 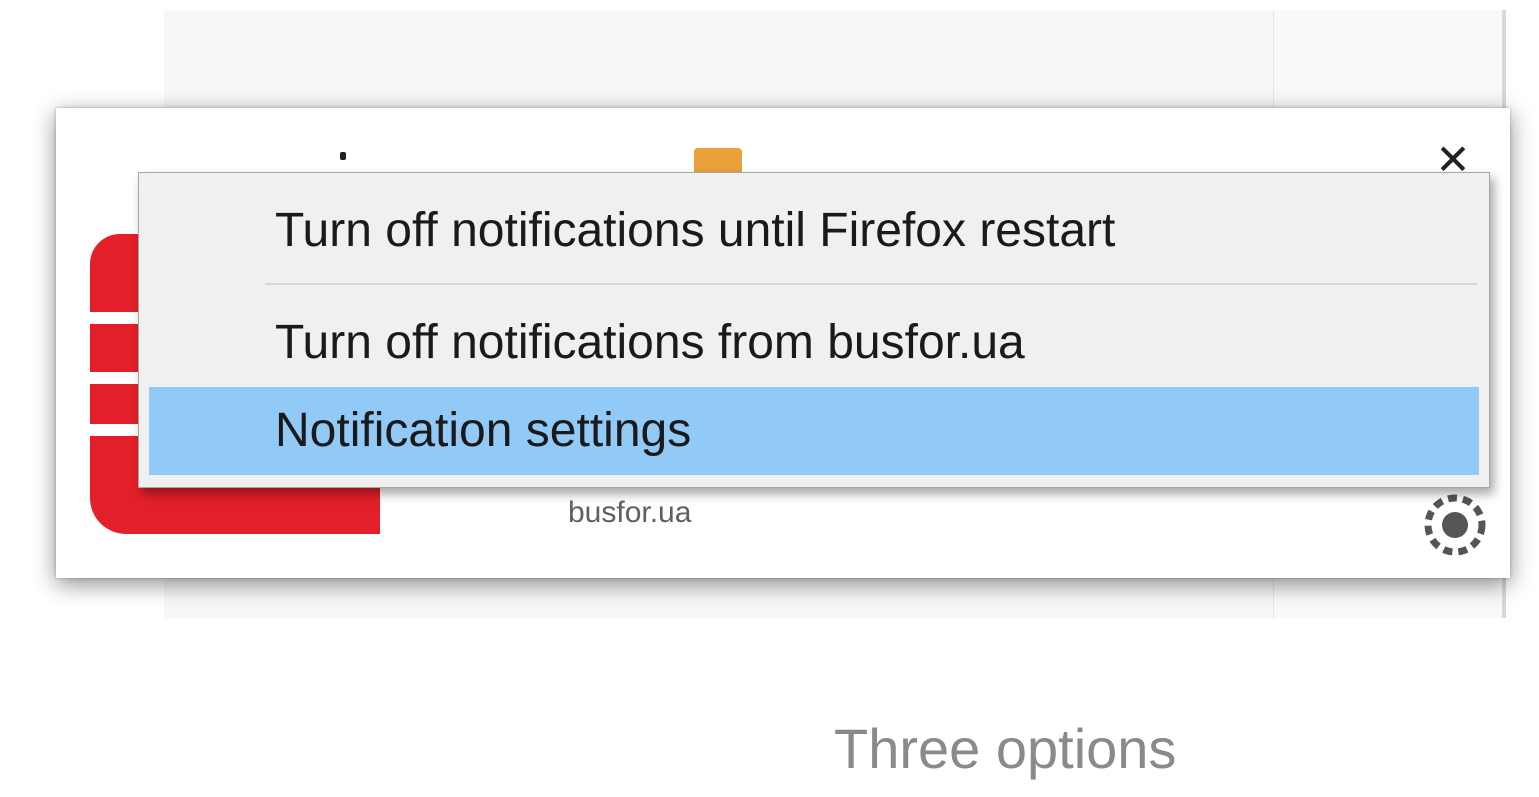 What do you see at coordinates (814, 431) in the screenshot?
I see `menu-item-notification-settings: Notification settings` at bounding box center [814, 431].